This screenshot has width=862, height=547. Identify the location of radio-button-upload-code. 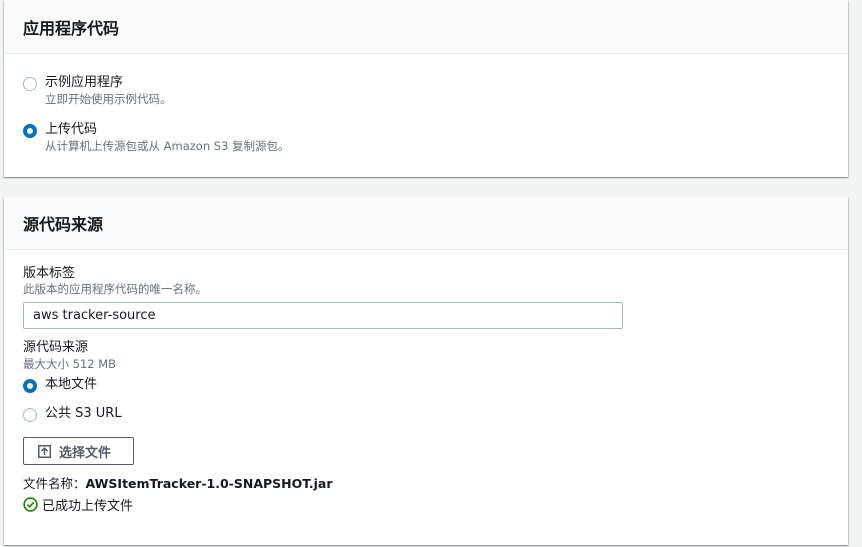
(30, 131).